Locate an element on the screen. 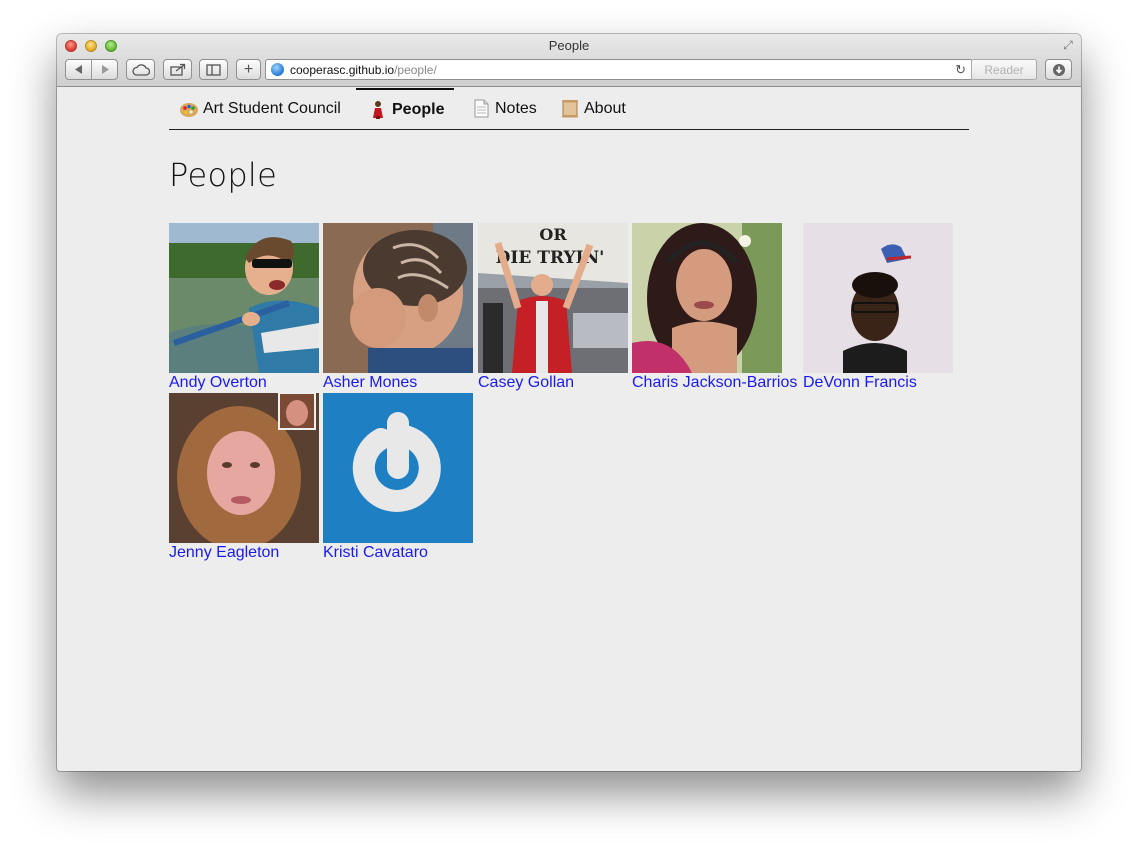  share-icon is located at coordinates (177, 69).